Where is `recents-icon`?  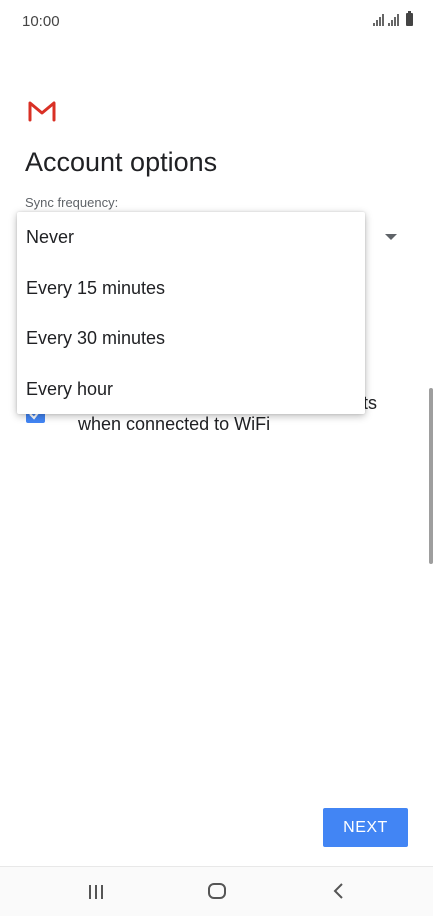 recents-icon is located at coordinates (96, 892).